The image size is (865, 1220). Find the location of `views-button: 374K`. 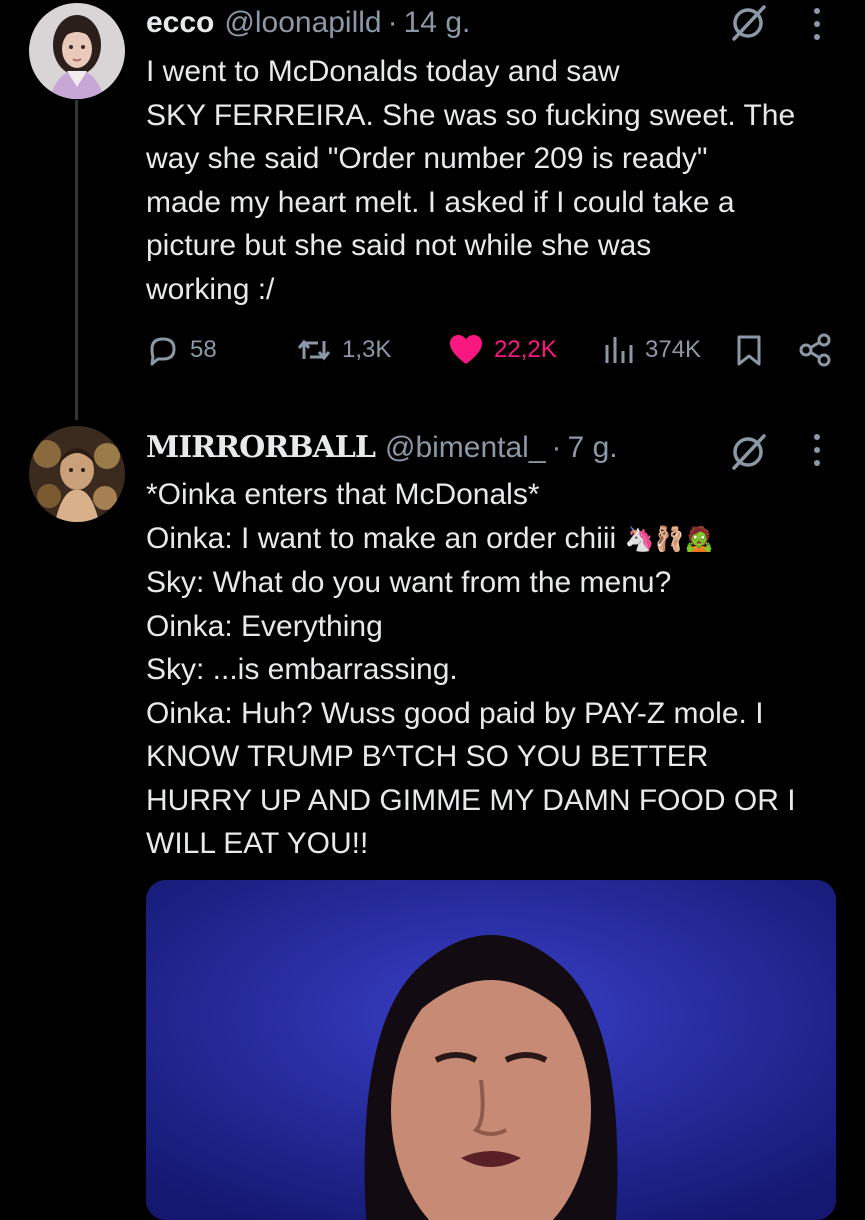

views-button: 374K is located at coordinates (652, 350).